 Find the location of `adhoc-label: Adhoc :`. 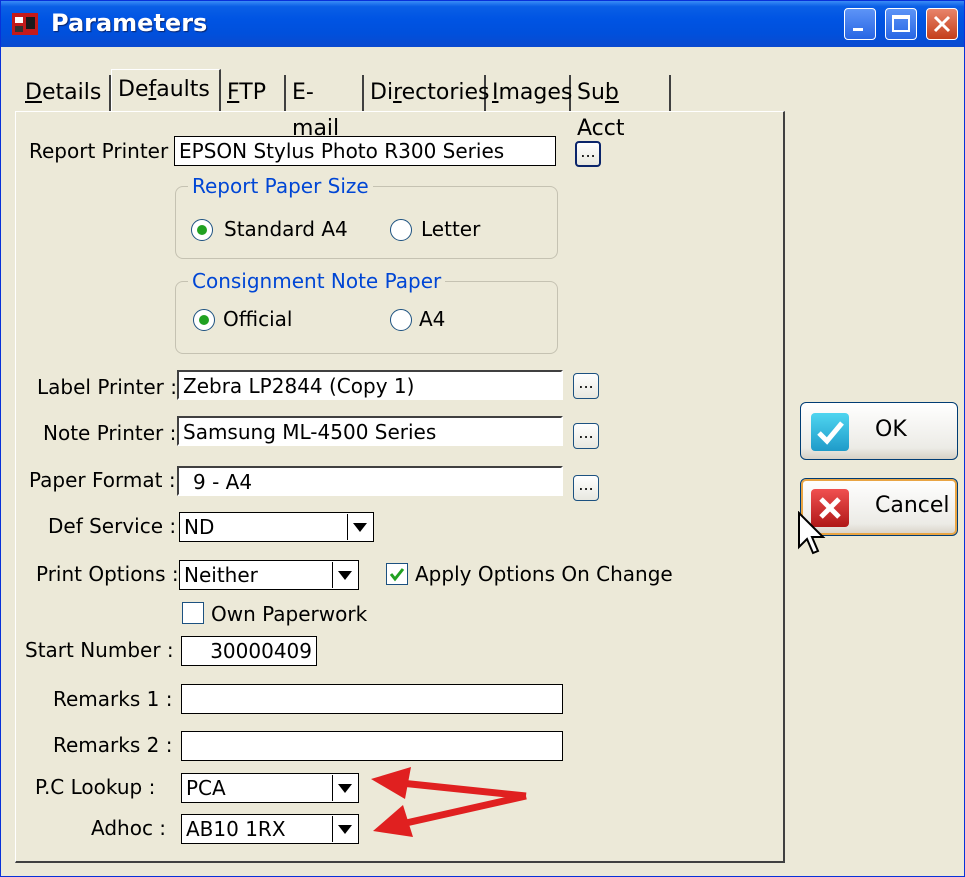

adhoc-label: Adhoc : is located at coordinates (129, 828).